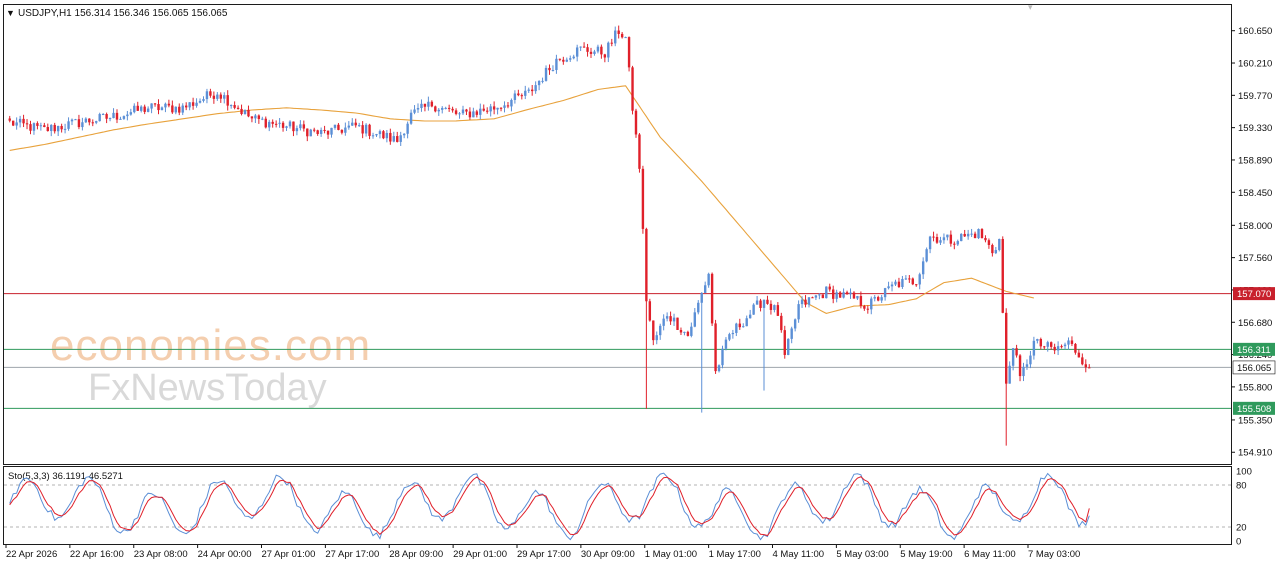 The height and width of the screenshot is (572, 1280). I want to click on y-tick-label: 154.910, so click(1255, 453).